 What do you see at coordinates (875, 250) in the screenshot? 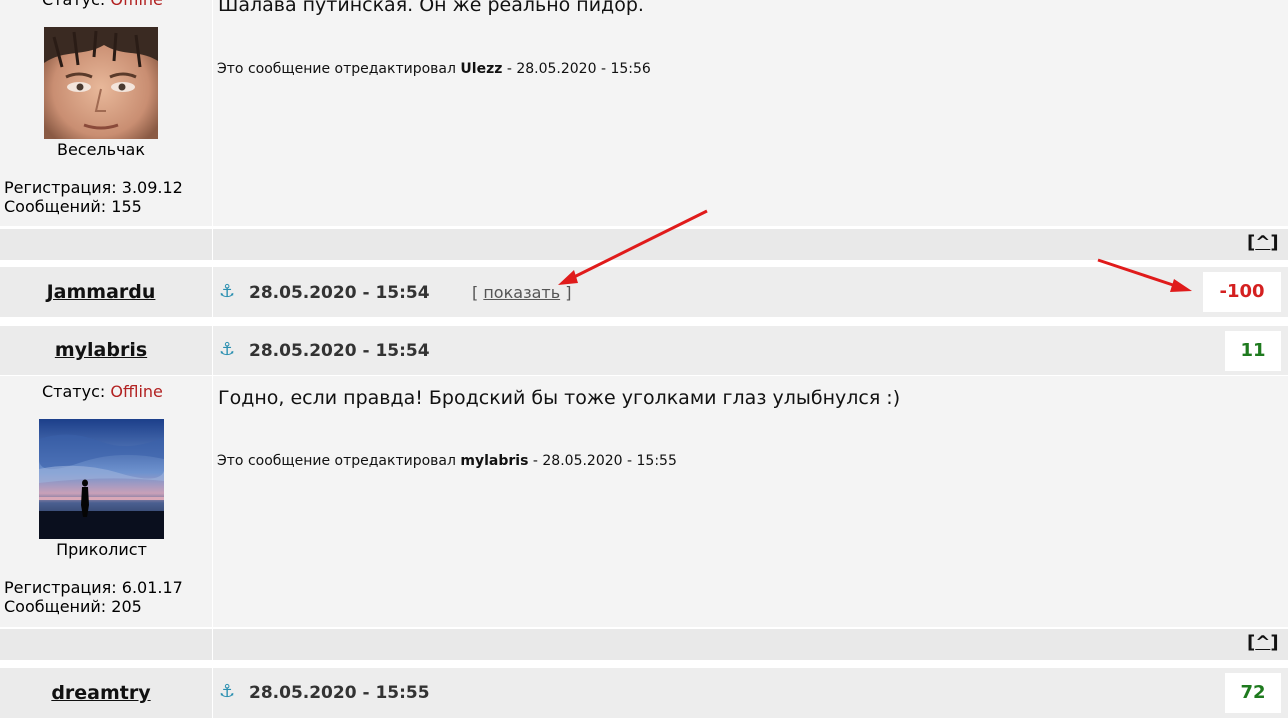
I see `annotation-arrows` at bounding box center [875, 250].